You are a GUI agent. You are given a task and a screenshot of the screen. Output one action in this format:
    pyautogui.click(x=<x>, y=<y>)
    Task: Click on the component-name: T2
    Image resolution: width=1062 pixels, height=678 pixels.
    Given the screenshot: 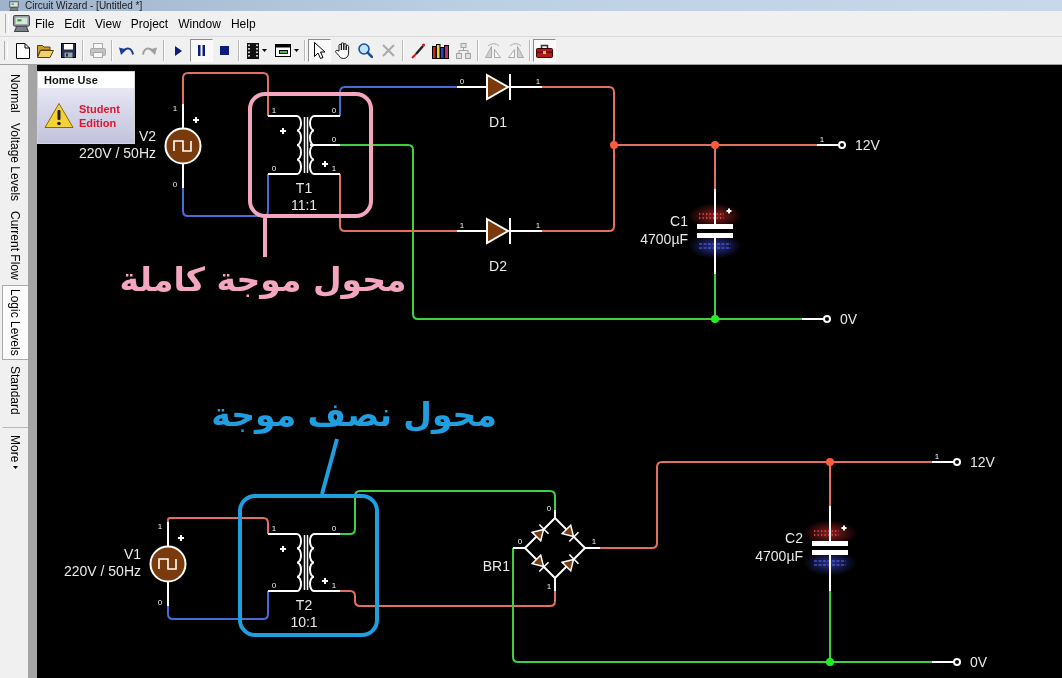 What is the action you would take?
    pyautogui.click(x=304, y=605)
    